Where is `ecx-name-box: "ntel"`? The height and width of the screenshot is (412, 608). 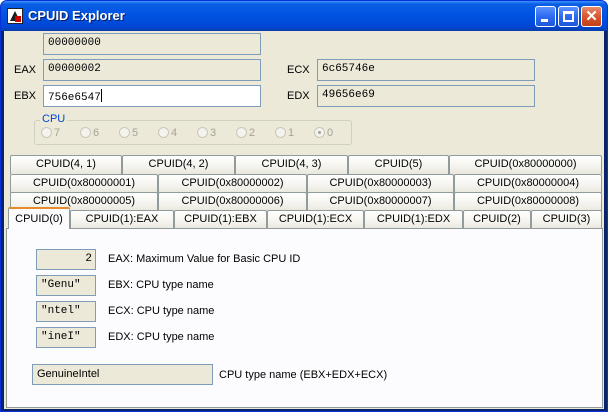
ecx-name-box: "ntel" is located at coordinates (66, 311).